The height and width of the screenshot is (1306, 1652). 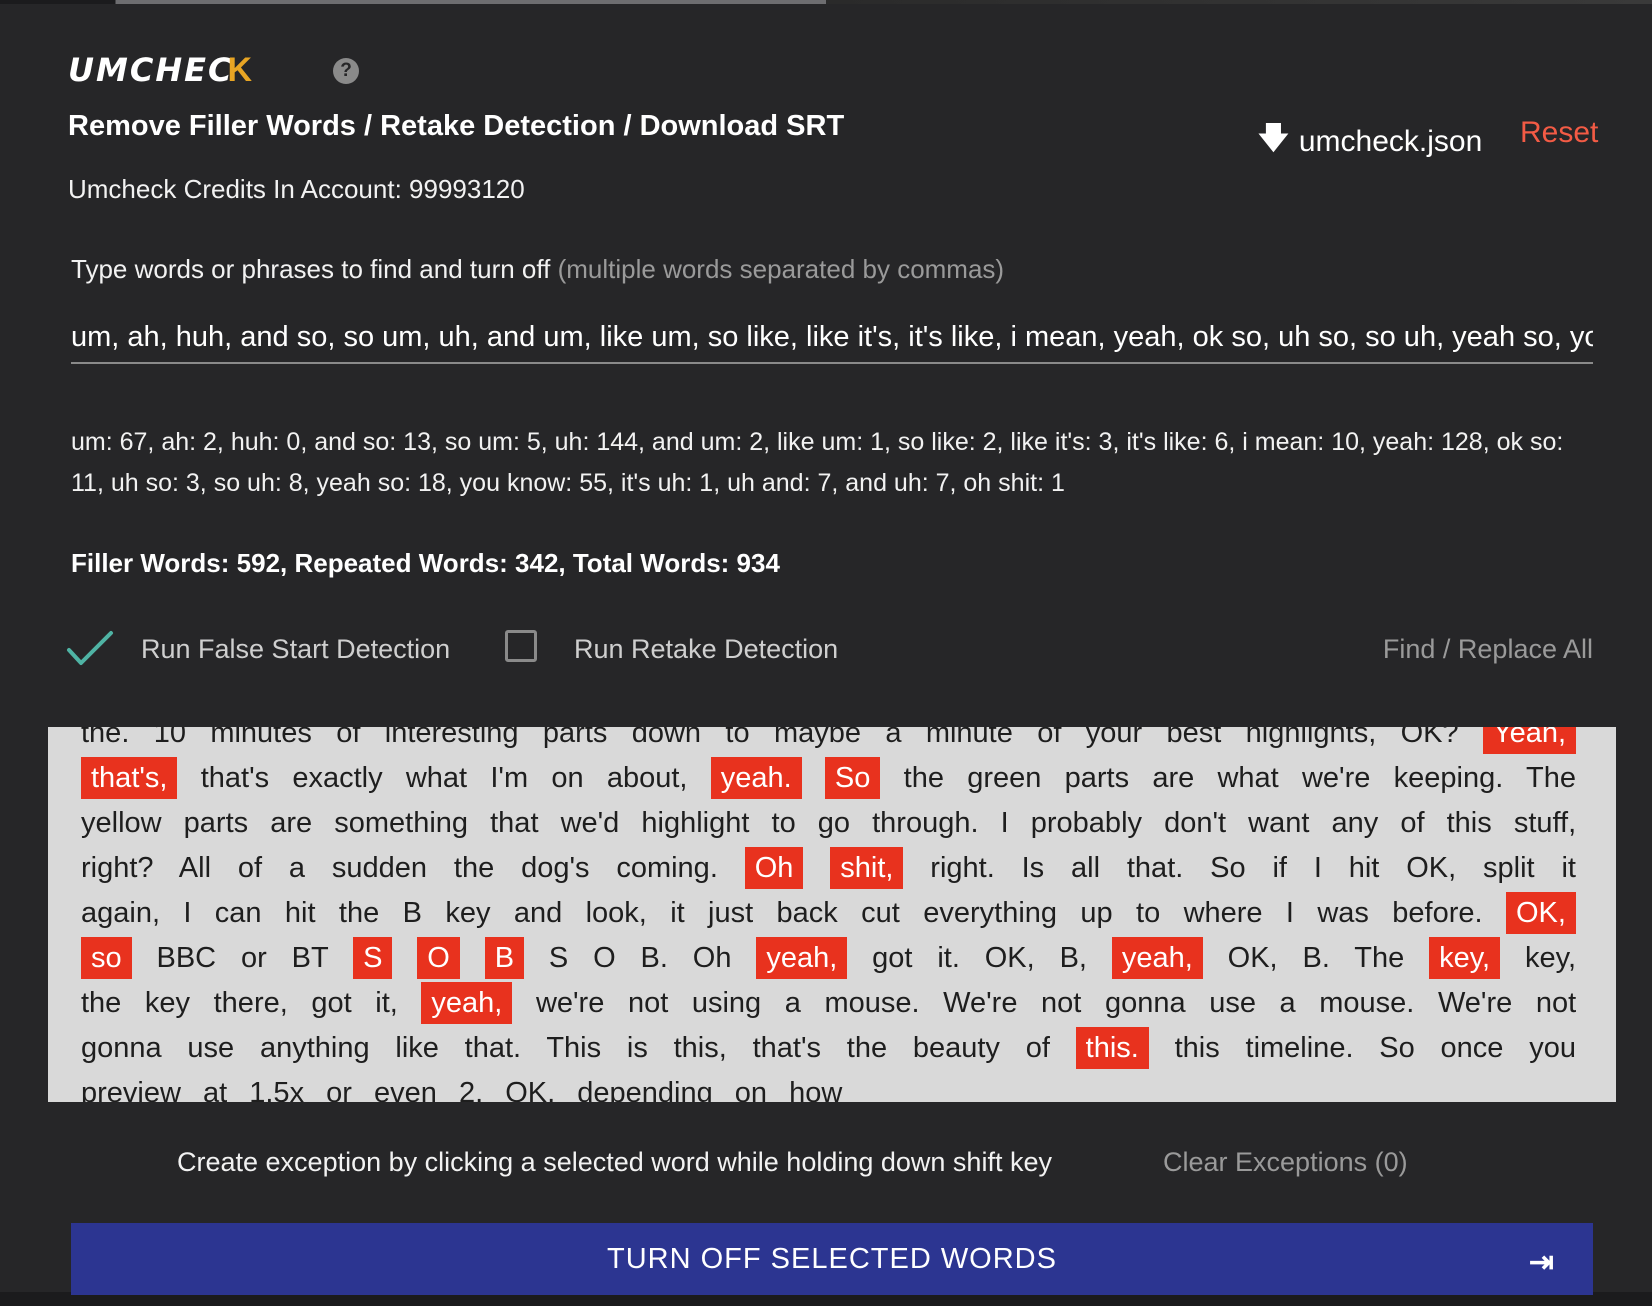 What do you see at coordinates (405, 1089) in the screenshot?
I see `transcript-word: even` at bounding box center [405, 1089].